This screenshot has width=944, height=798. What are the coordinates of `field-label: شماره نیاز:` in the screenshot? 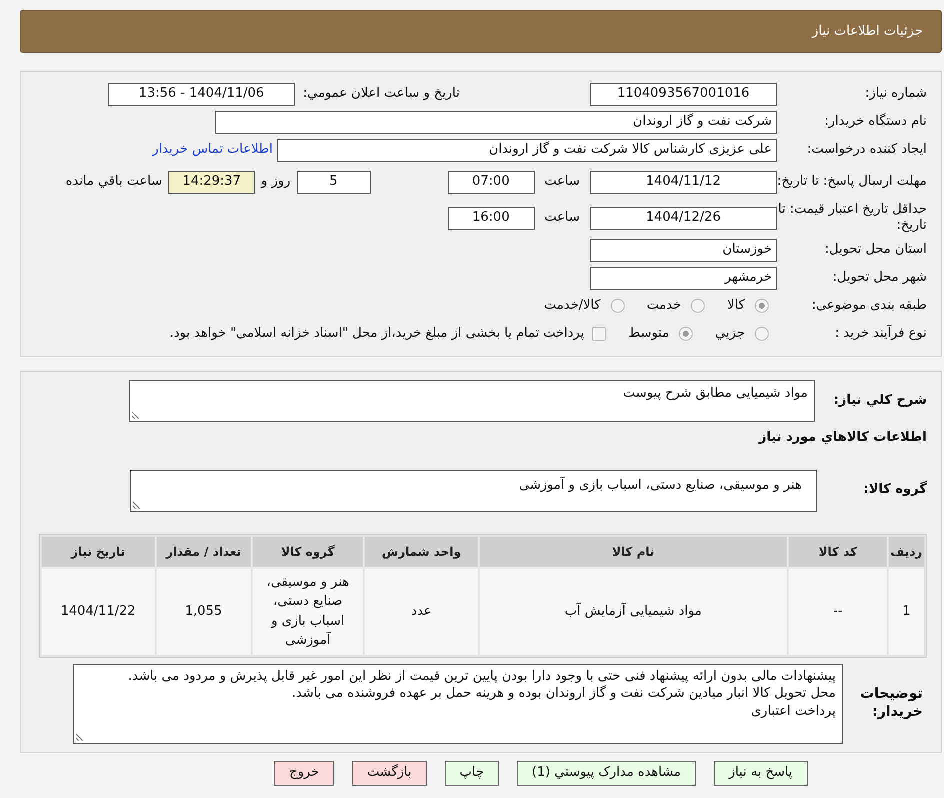 It's located at (895, 94).